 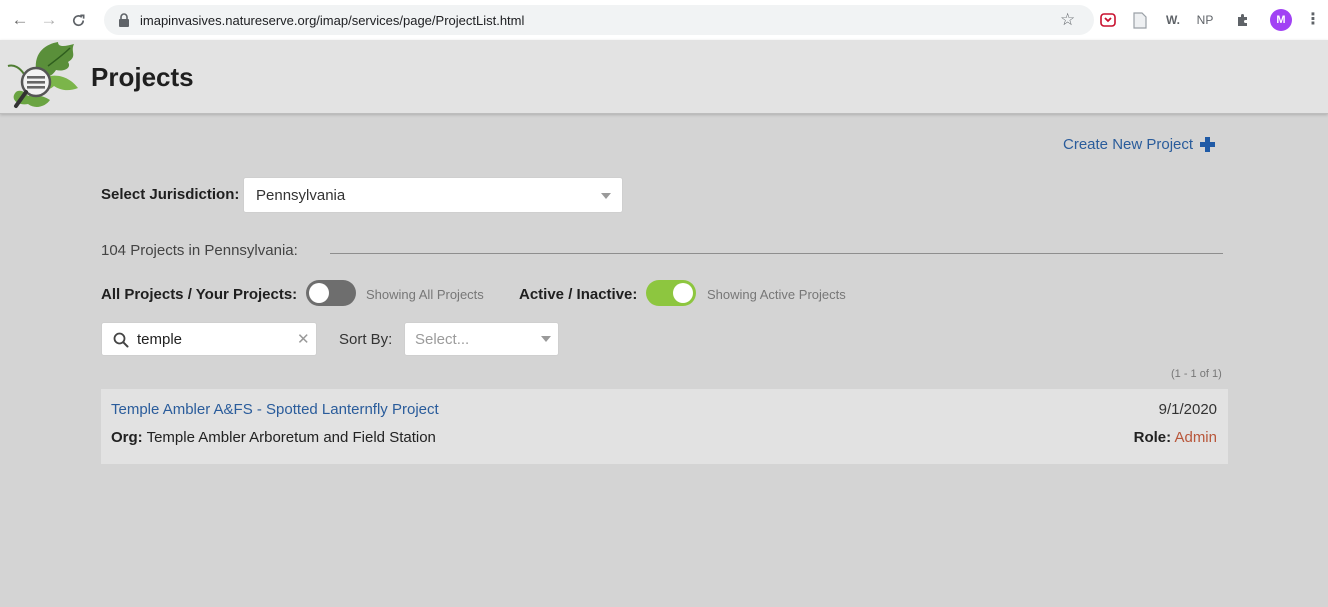 What do you see at coordinates (121, 340) in the screenshot?
I see `search-icon` at bounding box center [121, 340].